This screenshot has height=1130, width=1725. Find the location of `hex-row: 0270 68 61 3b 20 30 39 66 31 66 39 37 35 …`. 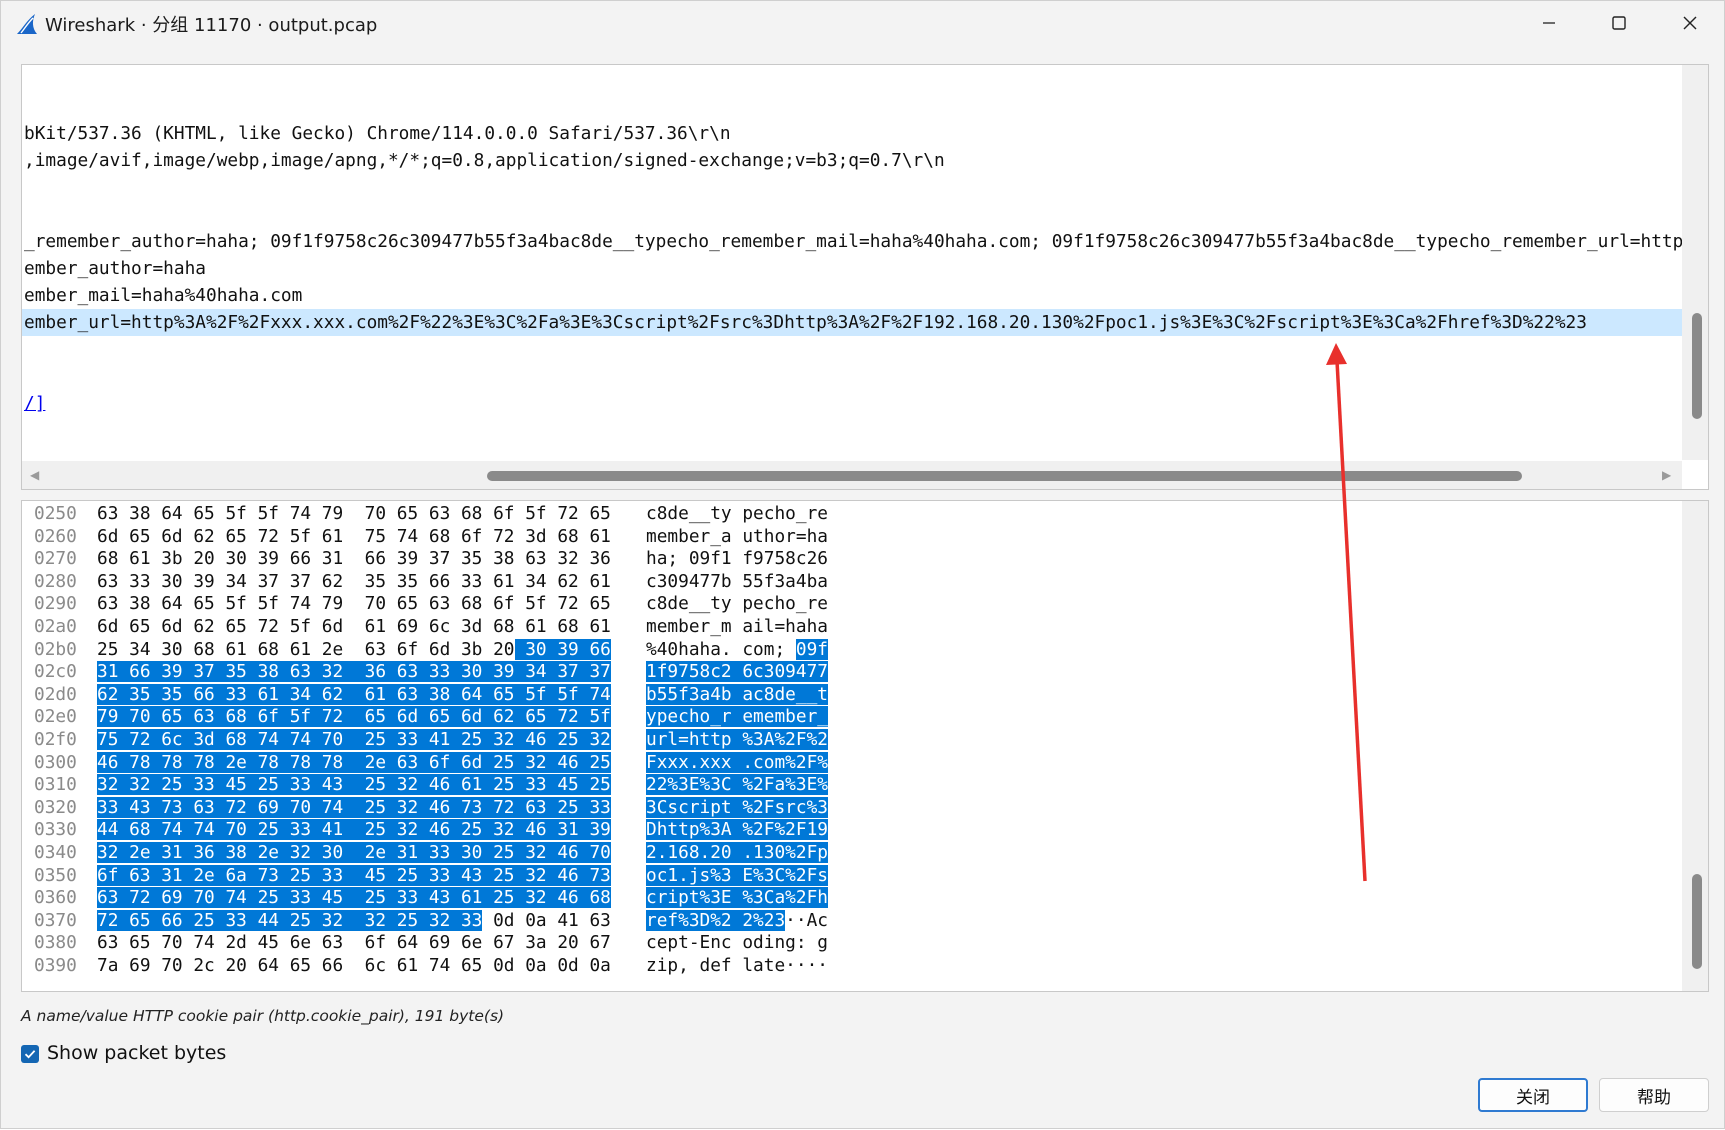

hex-row: 0270 68 61 3b 20 30 39 66 31 66 39 37 35 … is located at coordinates (852, 559).